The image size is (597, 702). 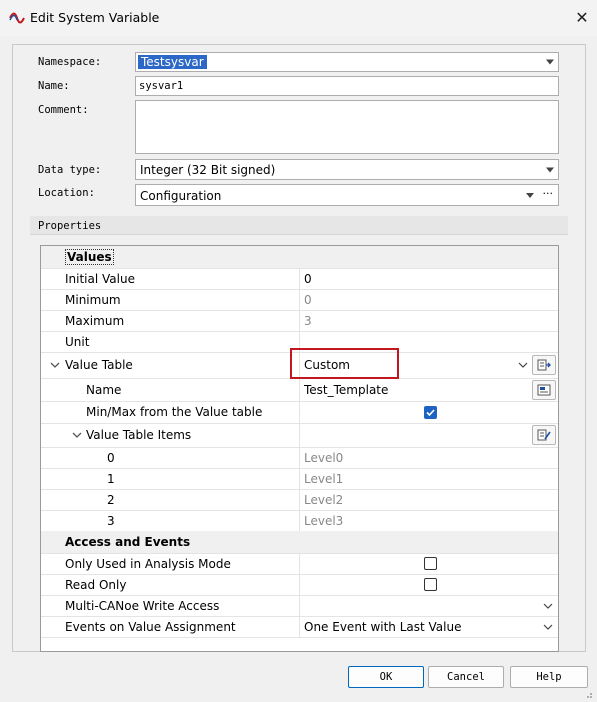 I want to click on prop-value: One Event with Last Value, so click(x=383, y=626).